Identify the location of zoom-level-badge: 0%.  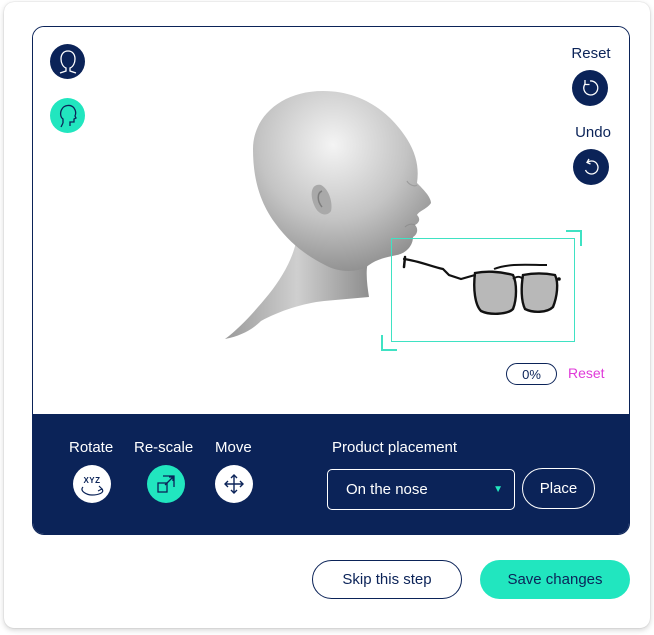
(531, 374).